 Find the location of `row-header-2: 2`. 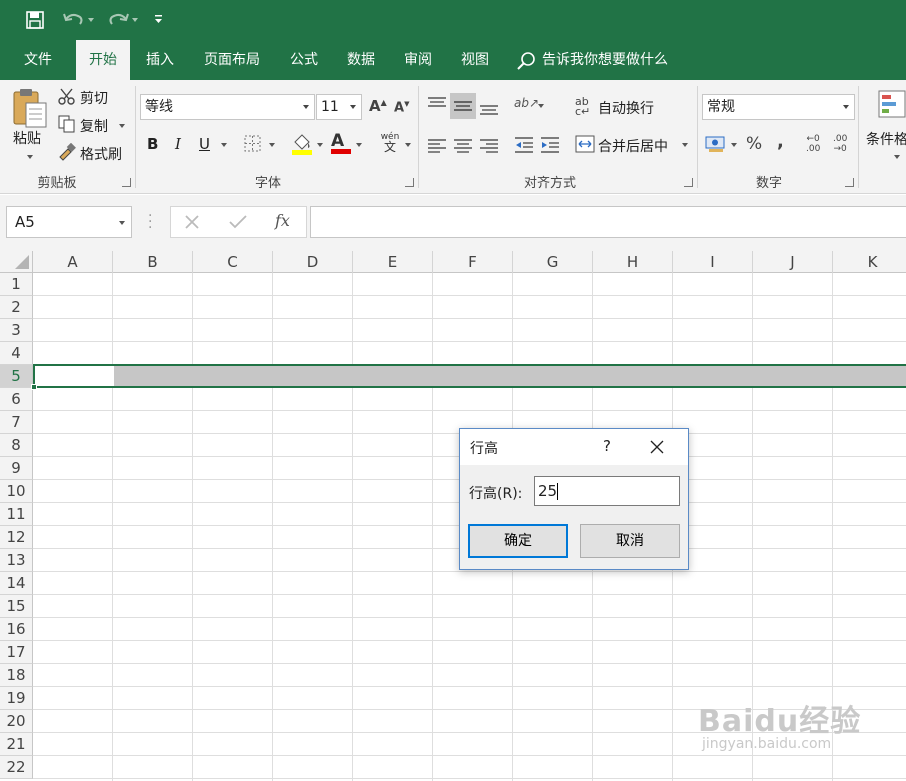

row-header-2: 2 is located at coordinates (16, 307).